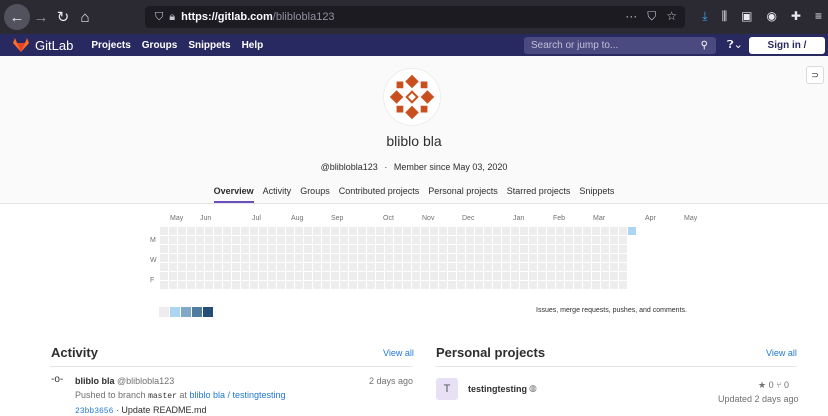 This screenshot has width=828, height=416. I want to click on tab-snippets: Snippets, so click(596, 194).